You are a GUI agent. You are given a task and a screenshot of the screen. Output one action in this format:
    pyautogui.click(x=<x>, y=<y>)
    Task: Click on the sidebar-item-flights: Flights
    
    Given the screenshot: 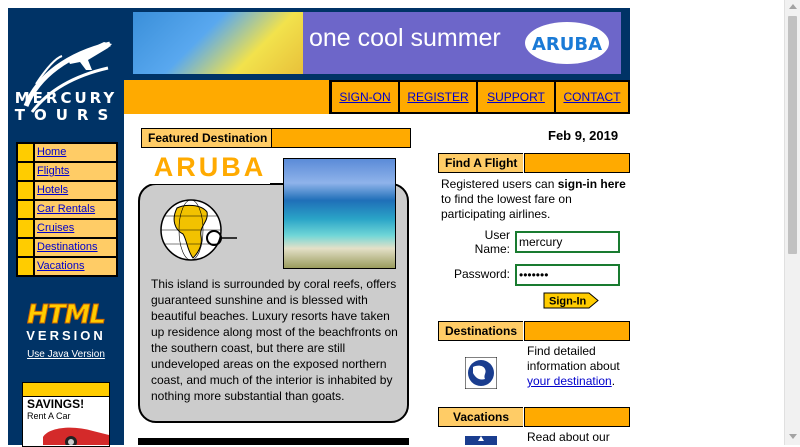 What is the action you would take?
    pyautogui.click(x=67, y=171)
    